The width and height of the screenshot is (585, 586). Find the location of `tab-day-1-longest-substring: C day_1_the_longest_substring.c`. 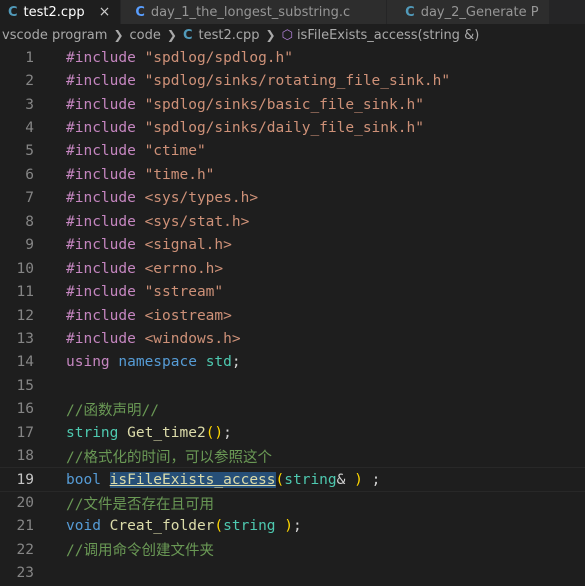

tab-day-1-longest-substring: C day_1_the_longest_substring.c is located at coordinates (254, 12).